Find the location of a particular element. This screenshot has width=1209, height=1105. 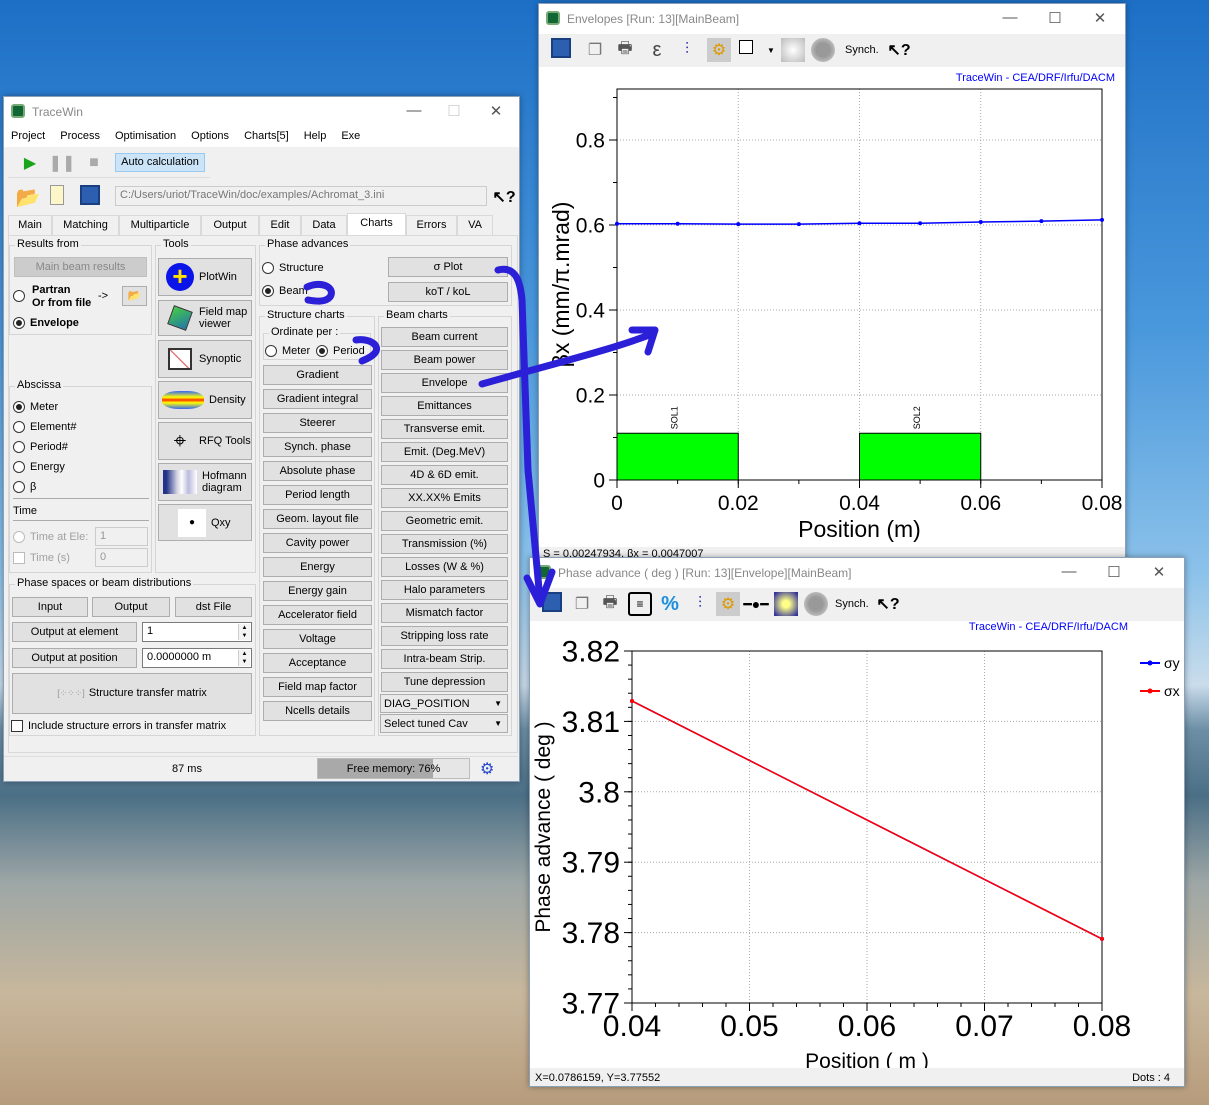

beam-chart-button: Emit. (Deg.MeV) is located at coordinates (444, 452).